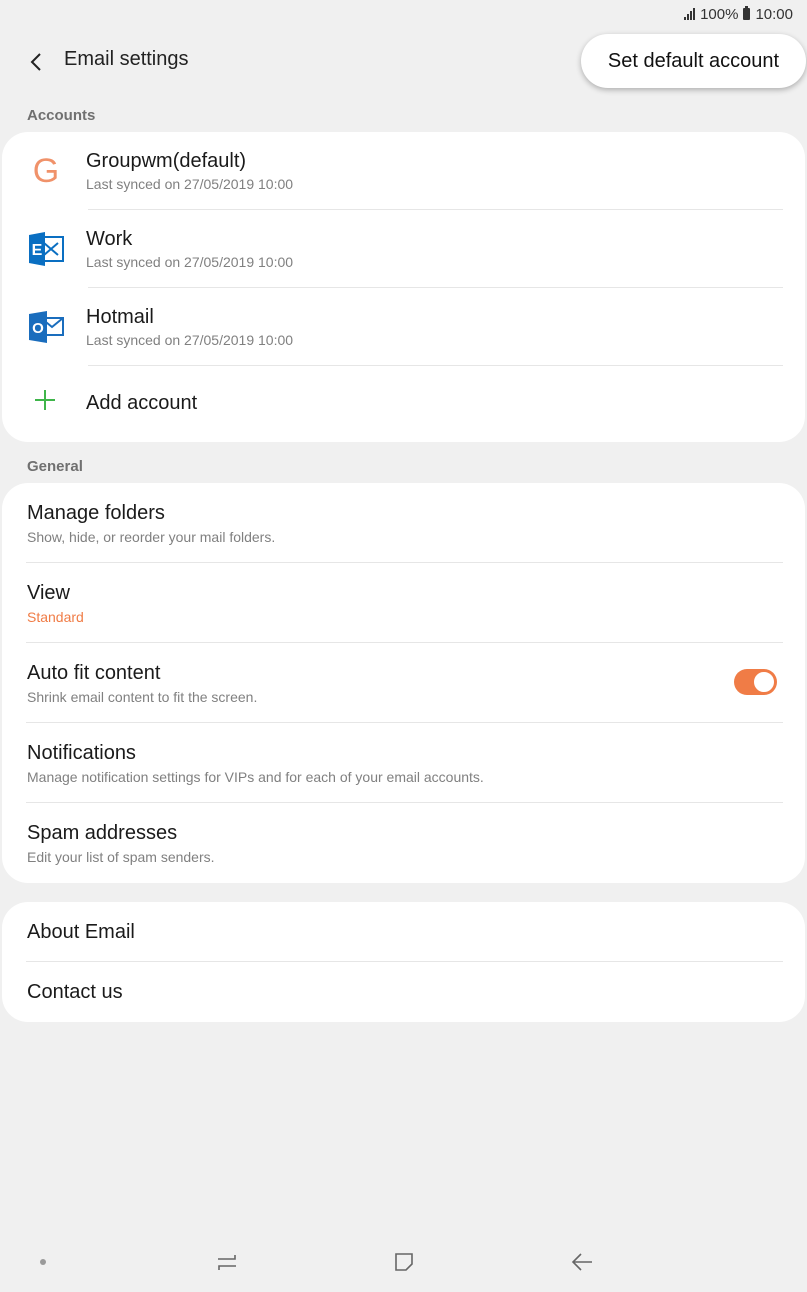 Image resolution: width=807 pixels, height=1292 pixels. I want to click on back-nav-button, so click(582, 1262).